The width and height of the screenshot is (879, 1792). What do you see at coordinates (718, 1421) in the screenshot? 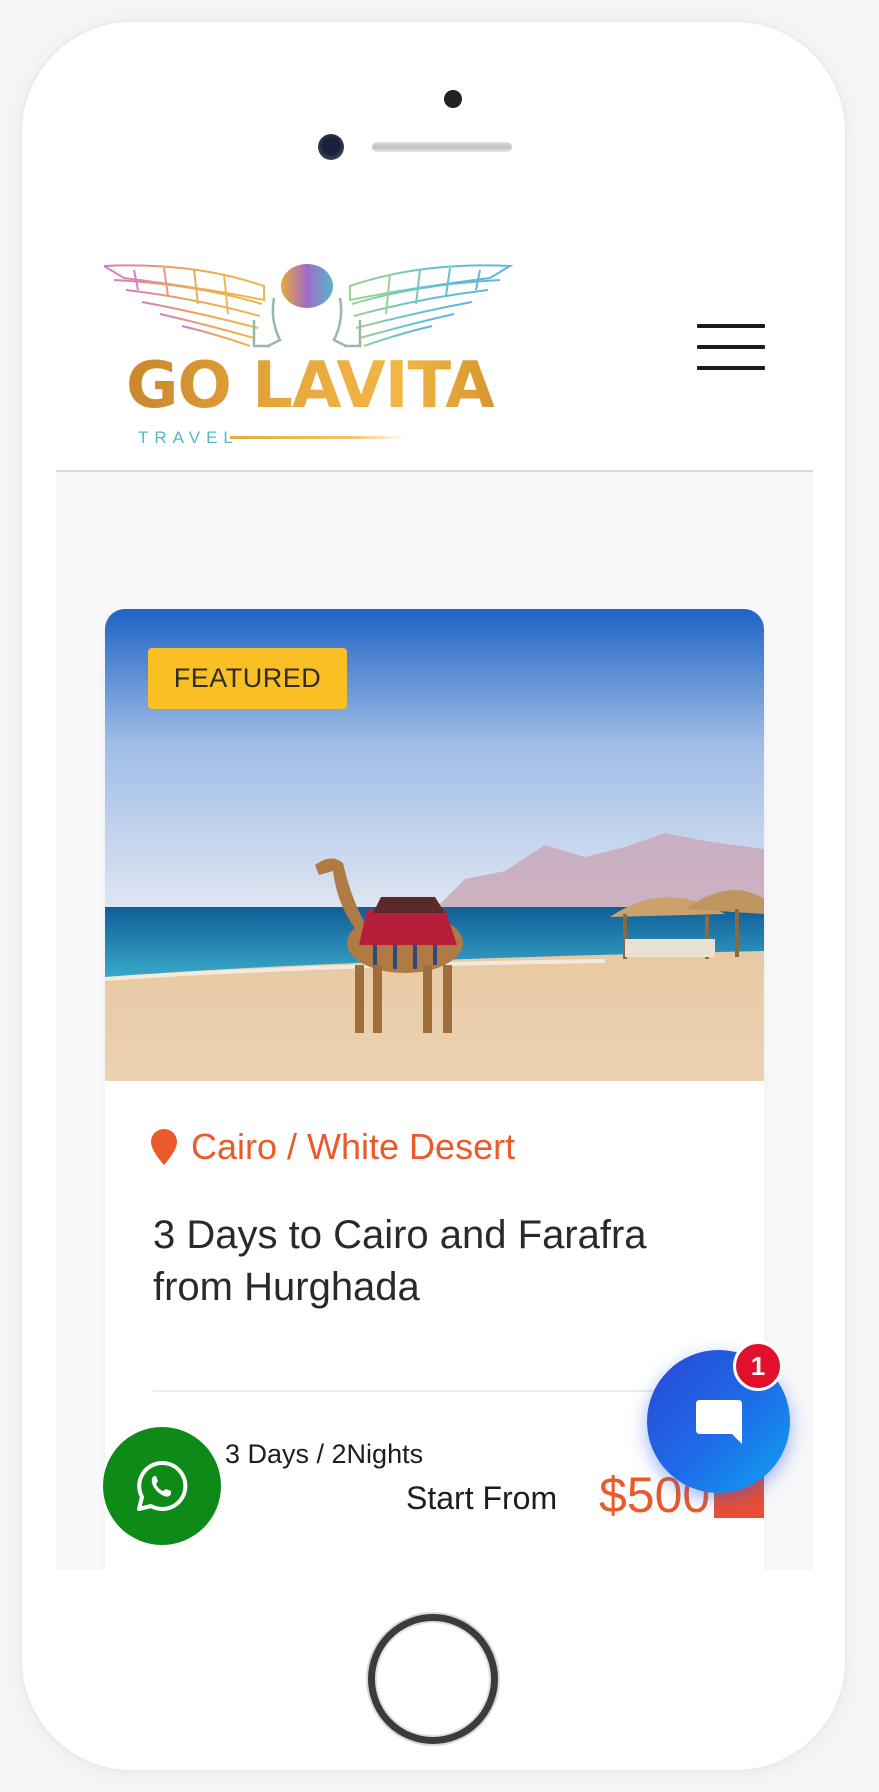
I see `chat-bubble-icon` at bounding box center [718, 1421].